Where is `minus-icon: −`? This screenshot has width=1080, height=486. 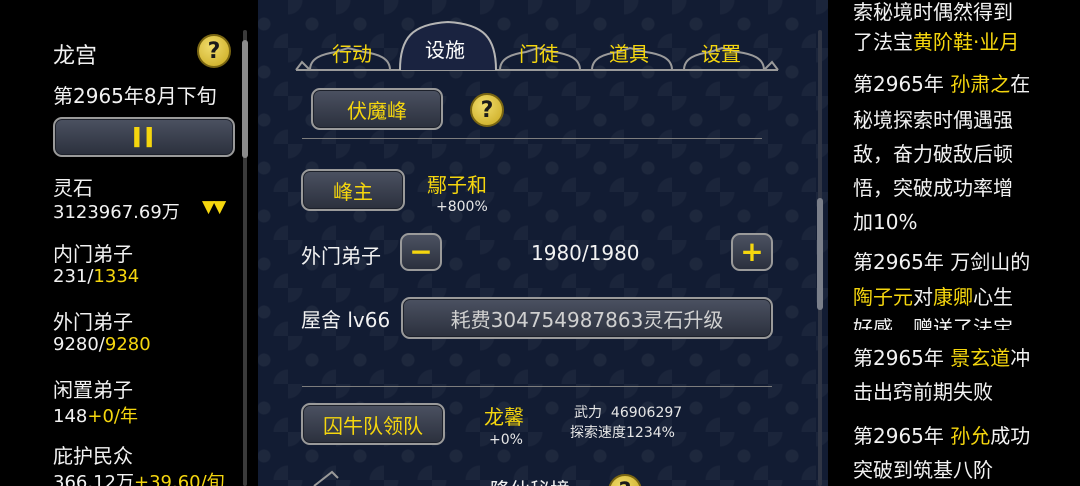 minus-icon: − is located at coordinates (421, 251).